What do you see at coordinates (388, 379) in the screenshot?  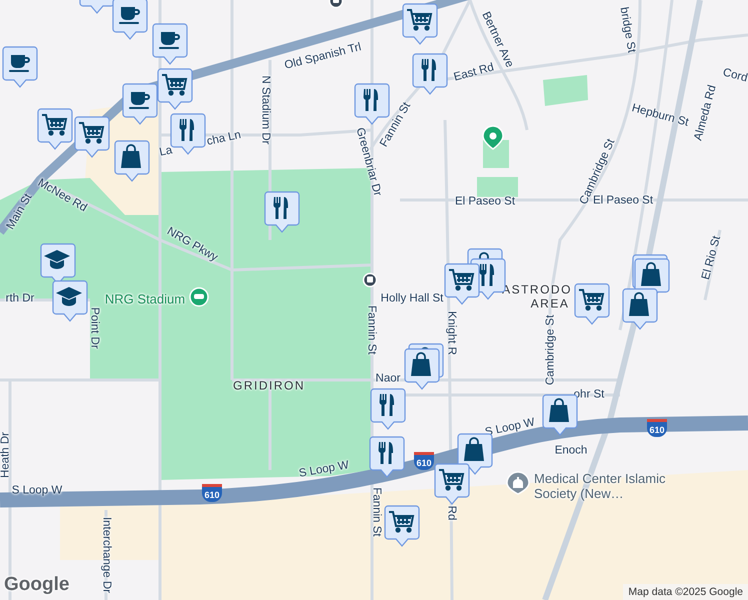 I see `street-label: Naor` at bounding box center [388, 379].